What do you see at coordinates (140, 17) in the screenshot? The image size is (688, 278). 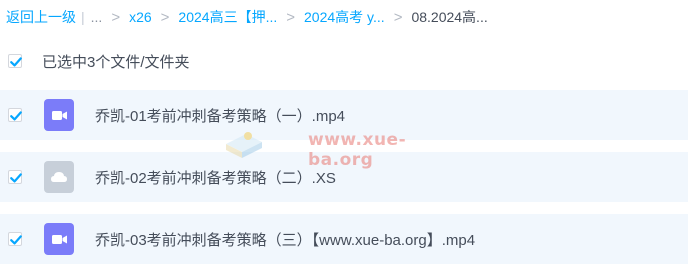 I see `breadcrumb-item: x26` at bounding box center [140, 17].